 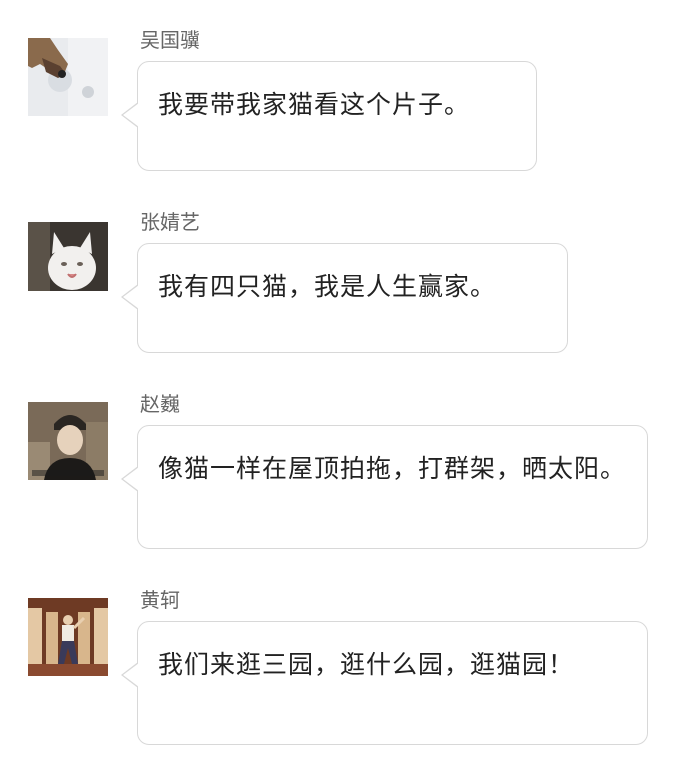 I want to click on message-bubble: 像猫一样在屋顶拍拖，打群架，晒太阳。, so click(x=384, y=487).